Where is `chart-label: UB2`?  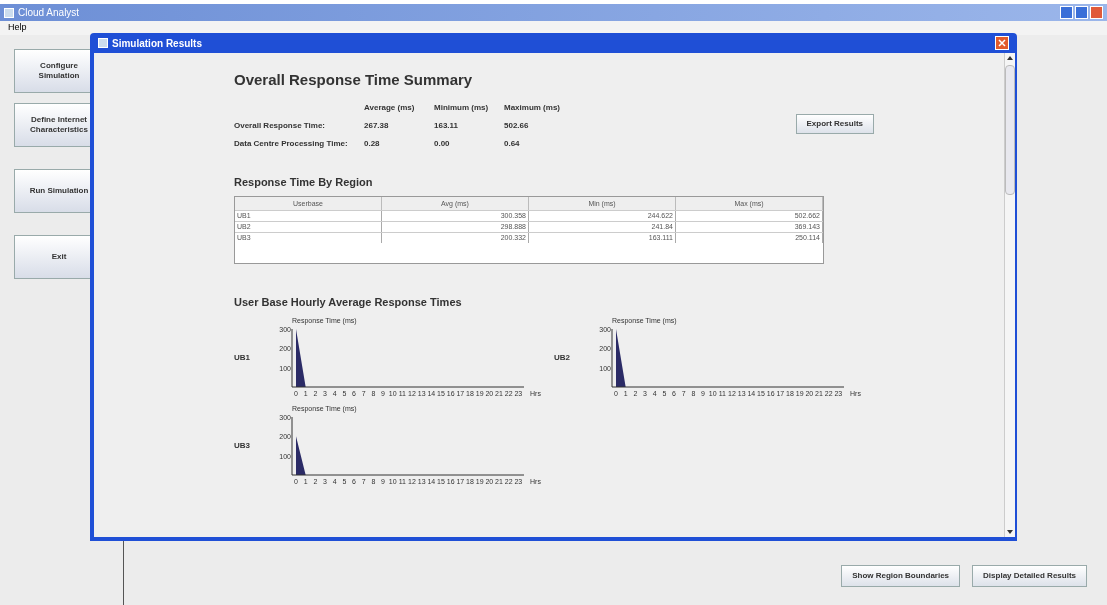 chart-label: UB2 is located at coordinates (562, 357).